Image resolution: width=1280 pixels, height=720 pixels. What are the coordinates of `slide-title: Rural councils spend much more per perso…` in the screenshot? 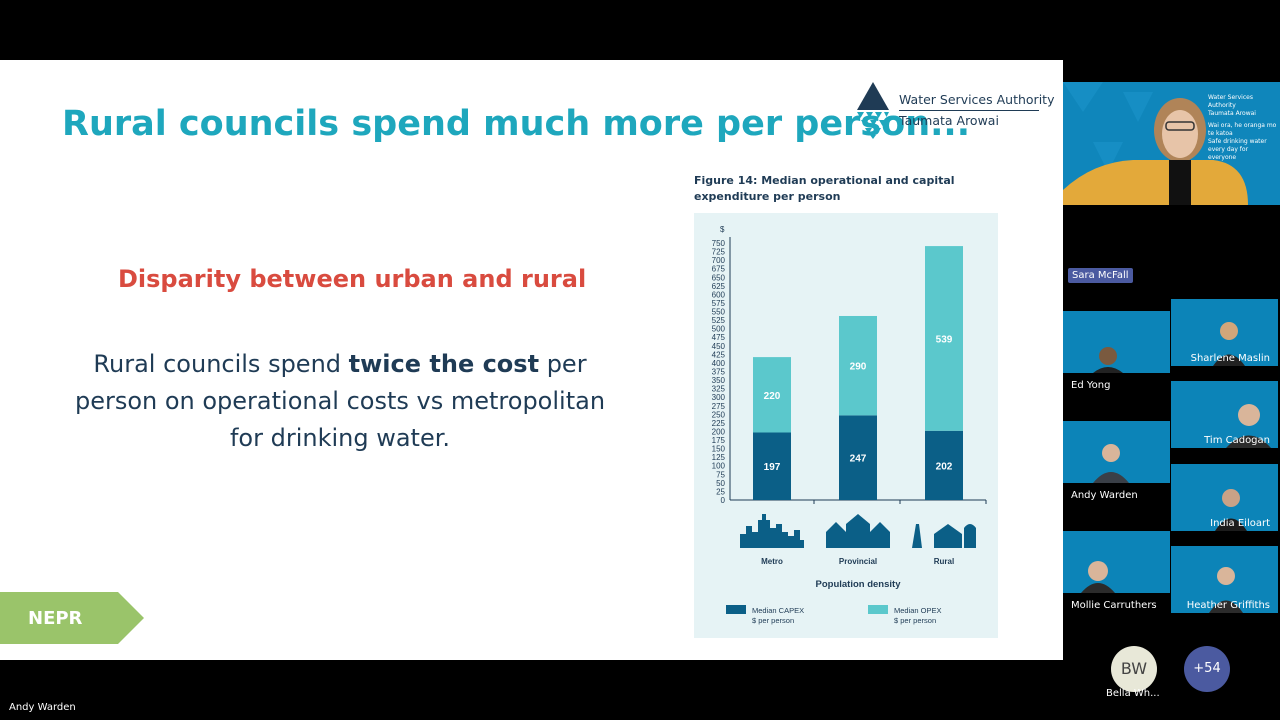 It's located at (516, 124).